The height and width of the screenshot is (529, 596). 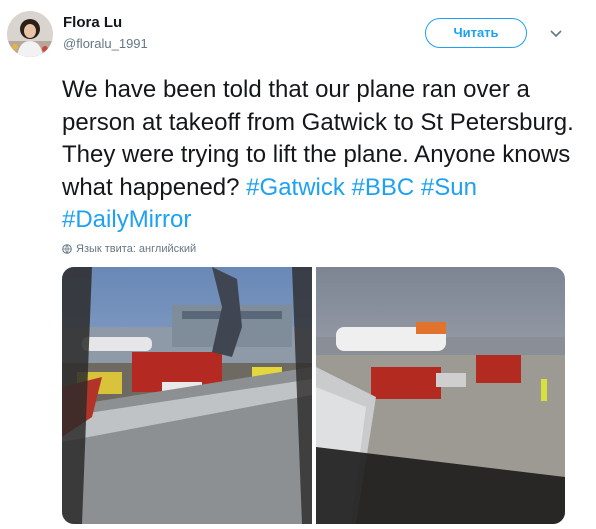 What do you see at coordinates (67, 249) in the screenshot?
I see `globe-icon` at bounding box center [67, 249].